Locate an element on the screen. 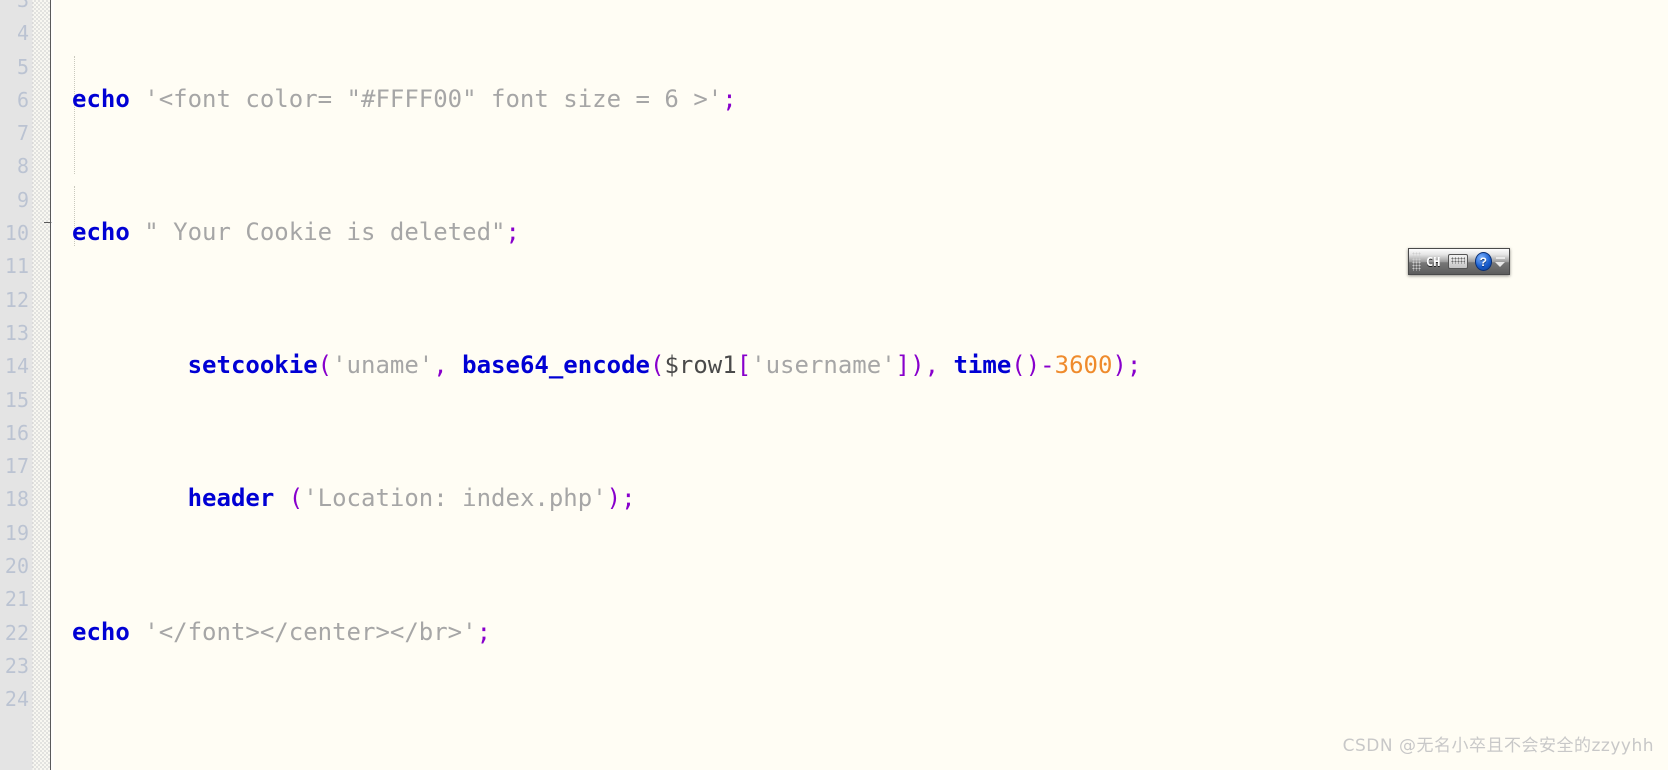  ime-language-label: CH is located at coordinates (1433, 262).